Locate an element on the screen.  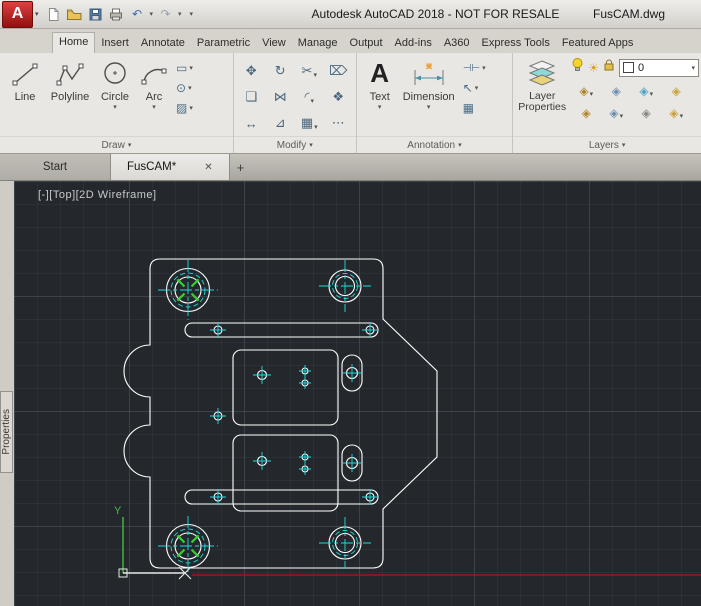
pocket-lower is located at coordinates (285, 473).